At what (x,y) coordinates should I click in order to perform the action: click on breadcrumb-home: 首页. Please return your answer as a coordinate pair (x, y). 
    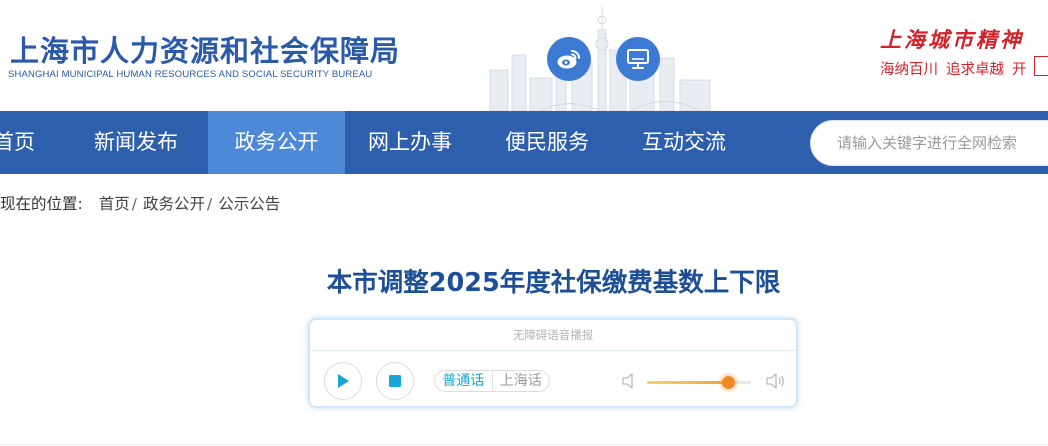
    Looking at the image, I should click on (114, 204).